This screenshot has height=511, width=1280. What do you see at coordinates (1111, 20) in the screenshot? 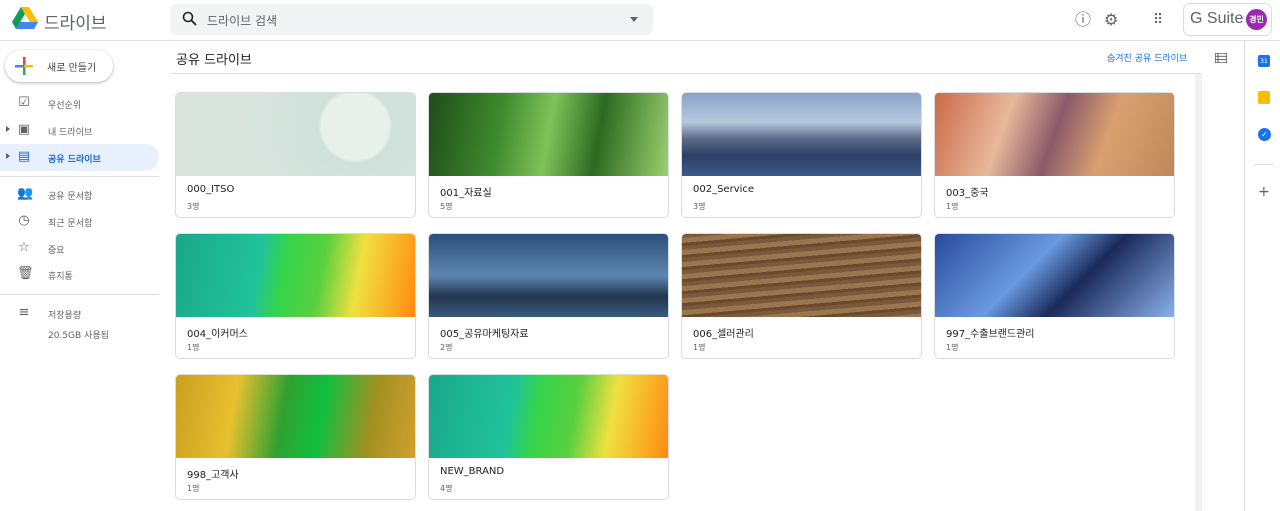
I see `settings-icon: ⚙` at bounding box center [1111, 20].